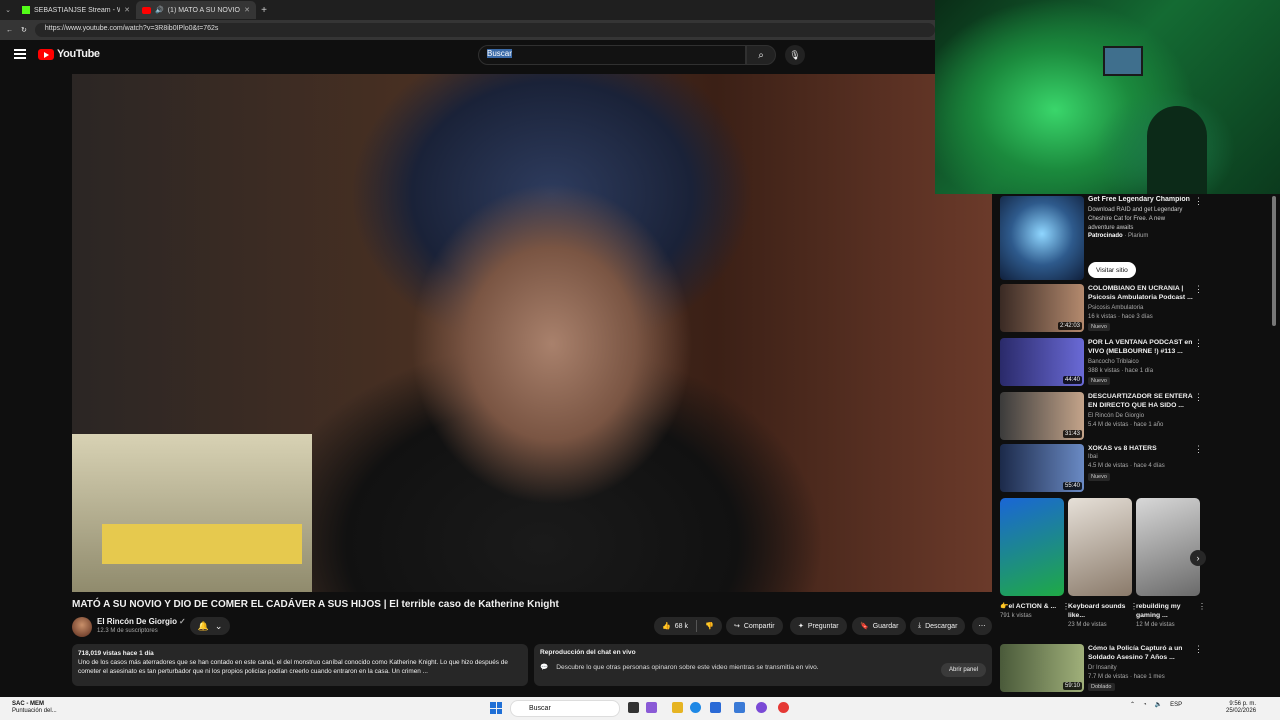 The width and height of the screenshot is (1280, 720). What do you see at coordinates (76, 10) in the screenshot?
I see `tab-kick: SEBASTIANJSE Stream - Watch Li... ✕` at bounding box center [76, 10].